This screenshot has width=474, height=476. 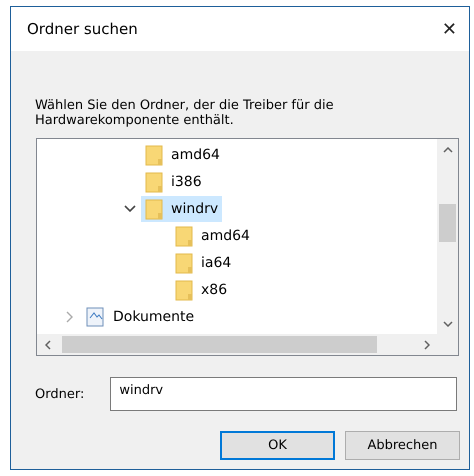 I want to click on scroll-left-icon, so click(x=47, y=345).